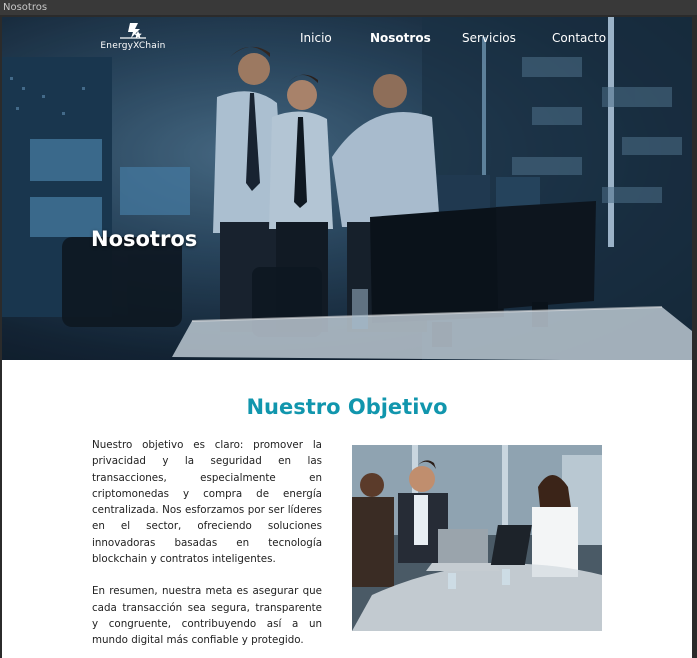 This screenshot has width=697, height=658. I want to click on hero-title: Nosotros, so click(144, 239).